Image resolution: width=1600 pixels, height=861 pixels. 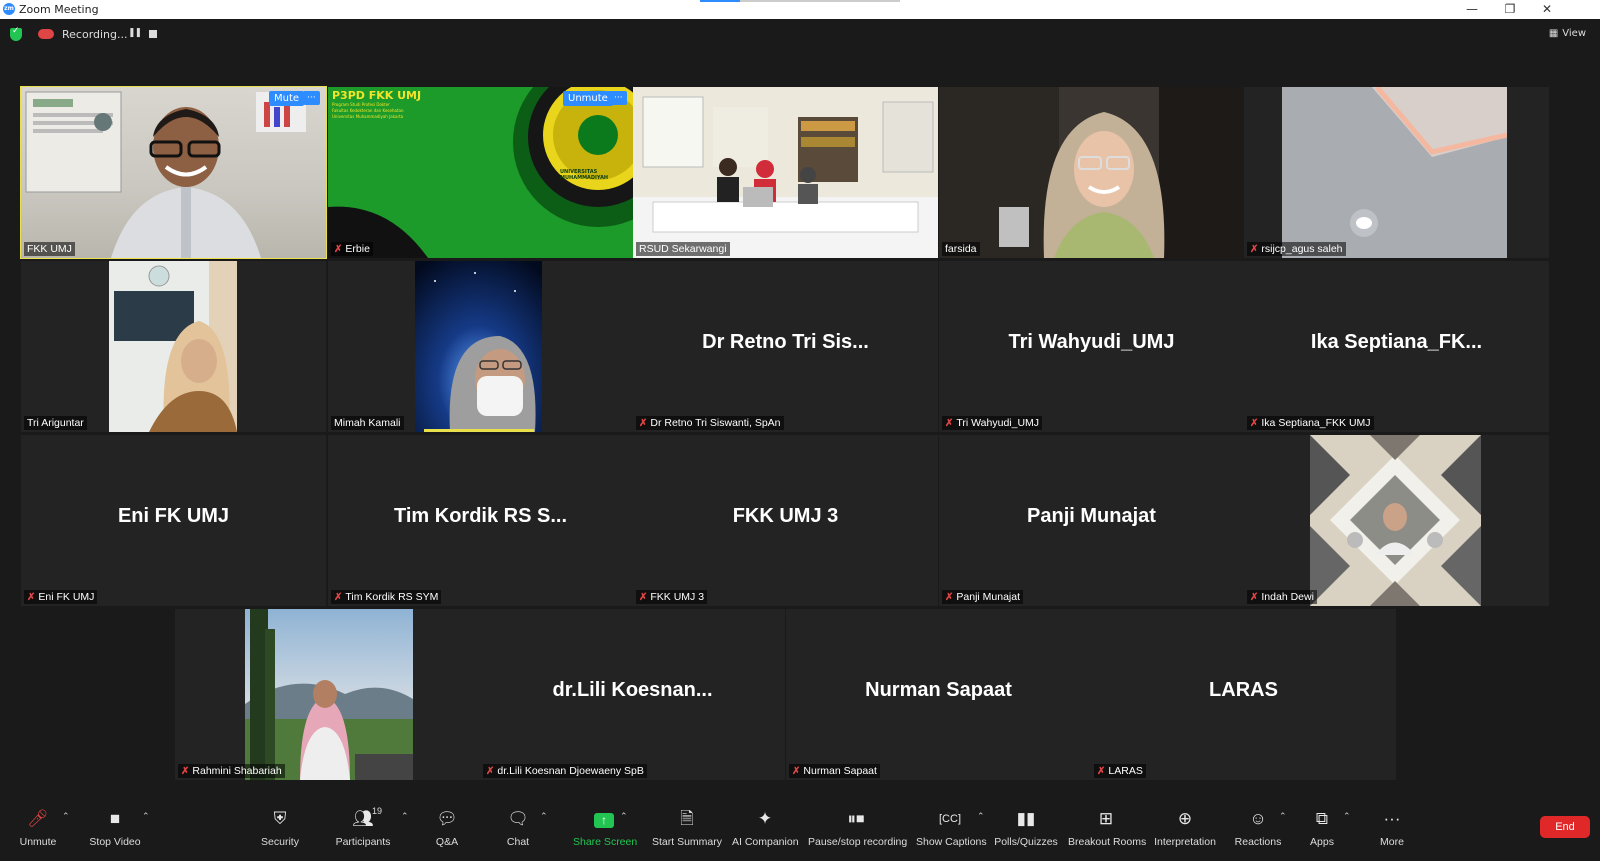 What do you see at coordinates (1574, 33) in the screenshot?
I see `view-label: View` at bounding box center [1574, 33].